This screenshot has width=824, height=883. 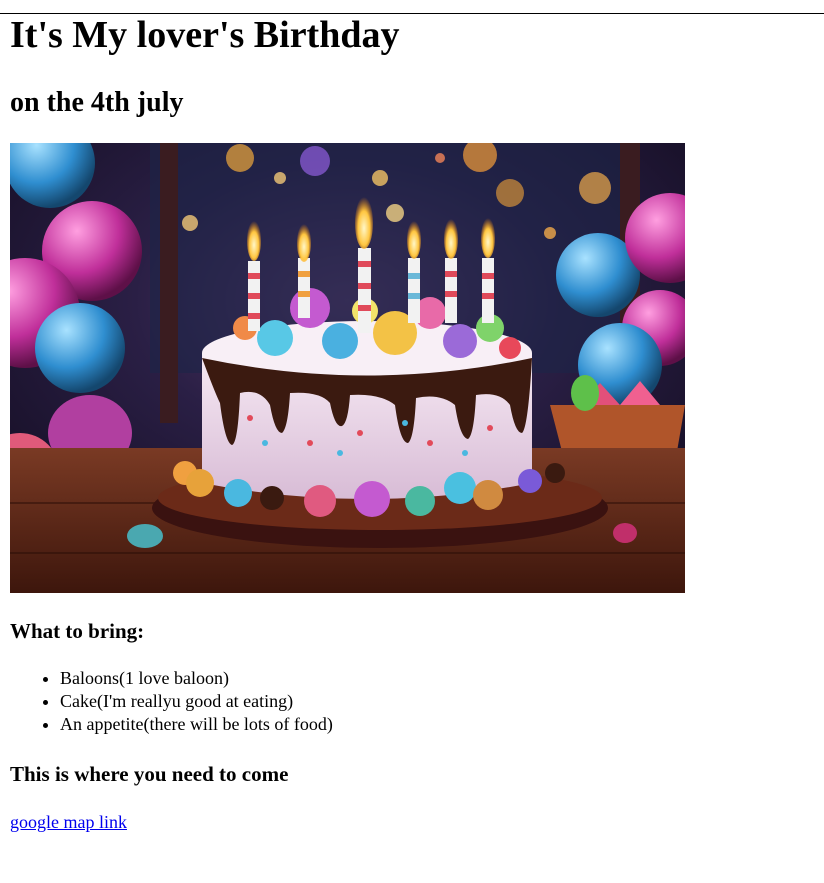 What do you see at coordinates (437, 701) in the screenshot?
I see `list-item: Cake(I'm reallyu good at eating)` at bounding box center [437, 701].